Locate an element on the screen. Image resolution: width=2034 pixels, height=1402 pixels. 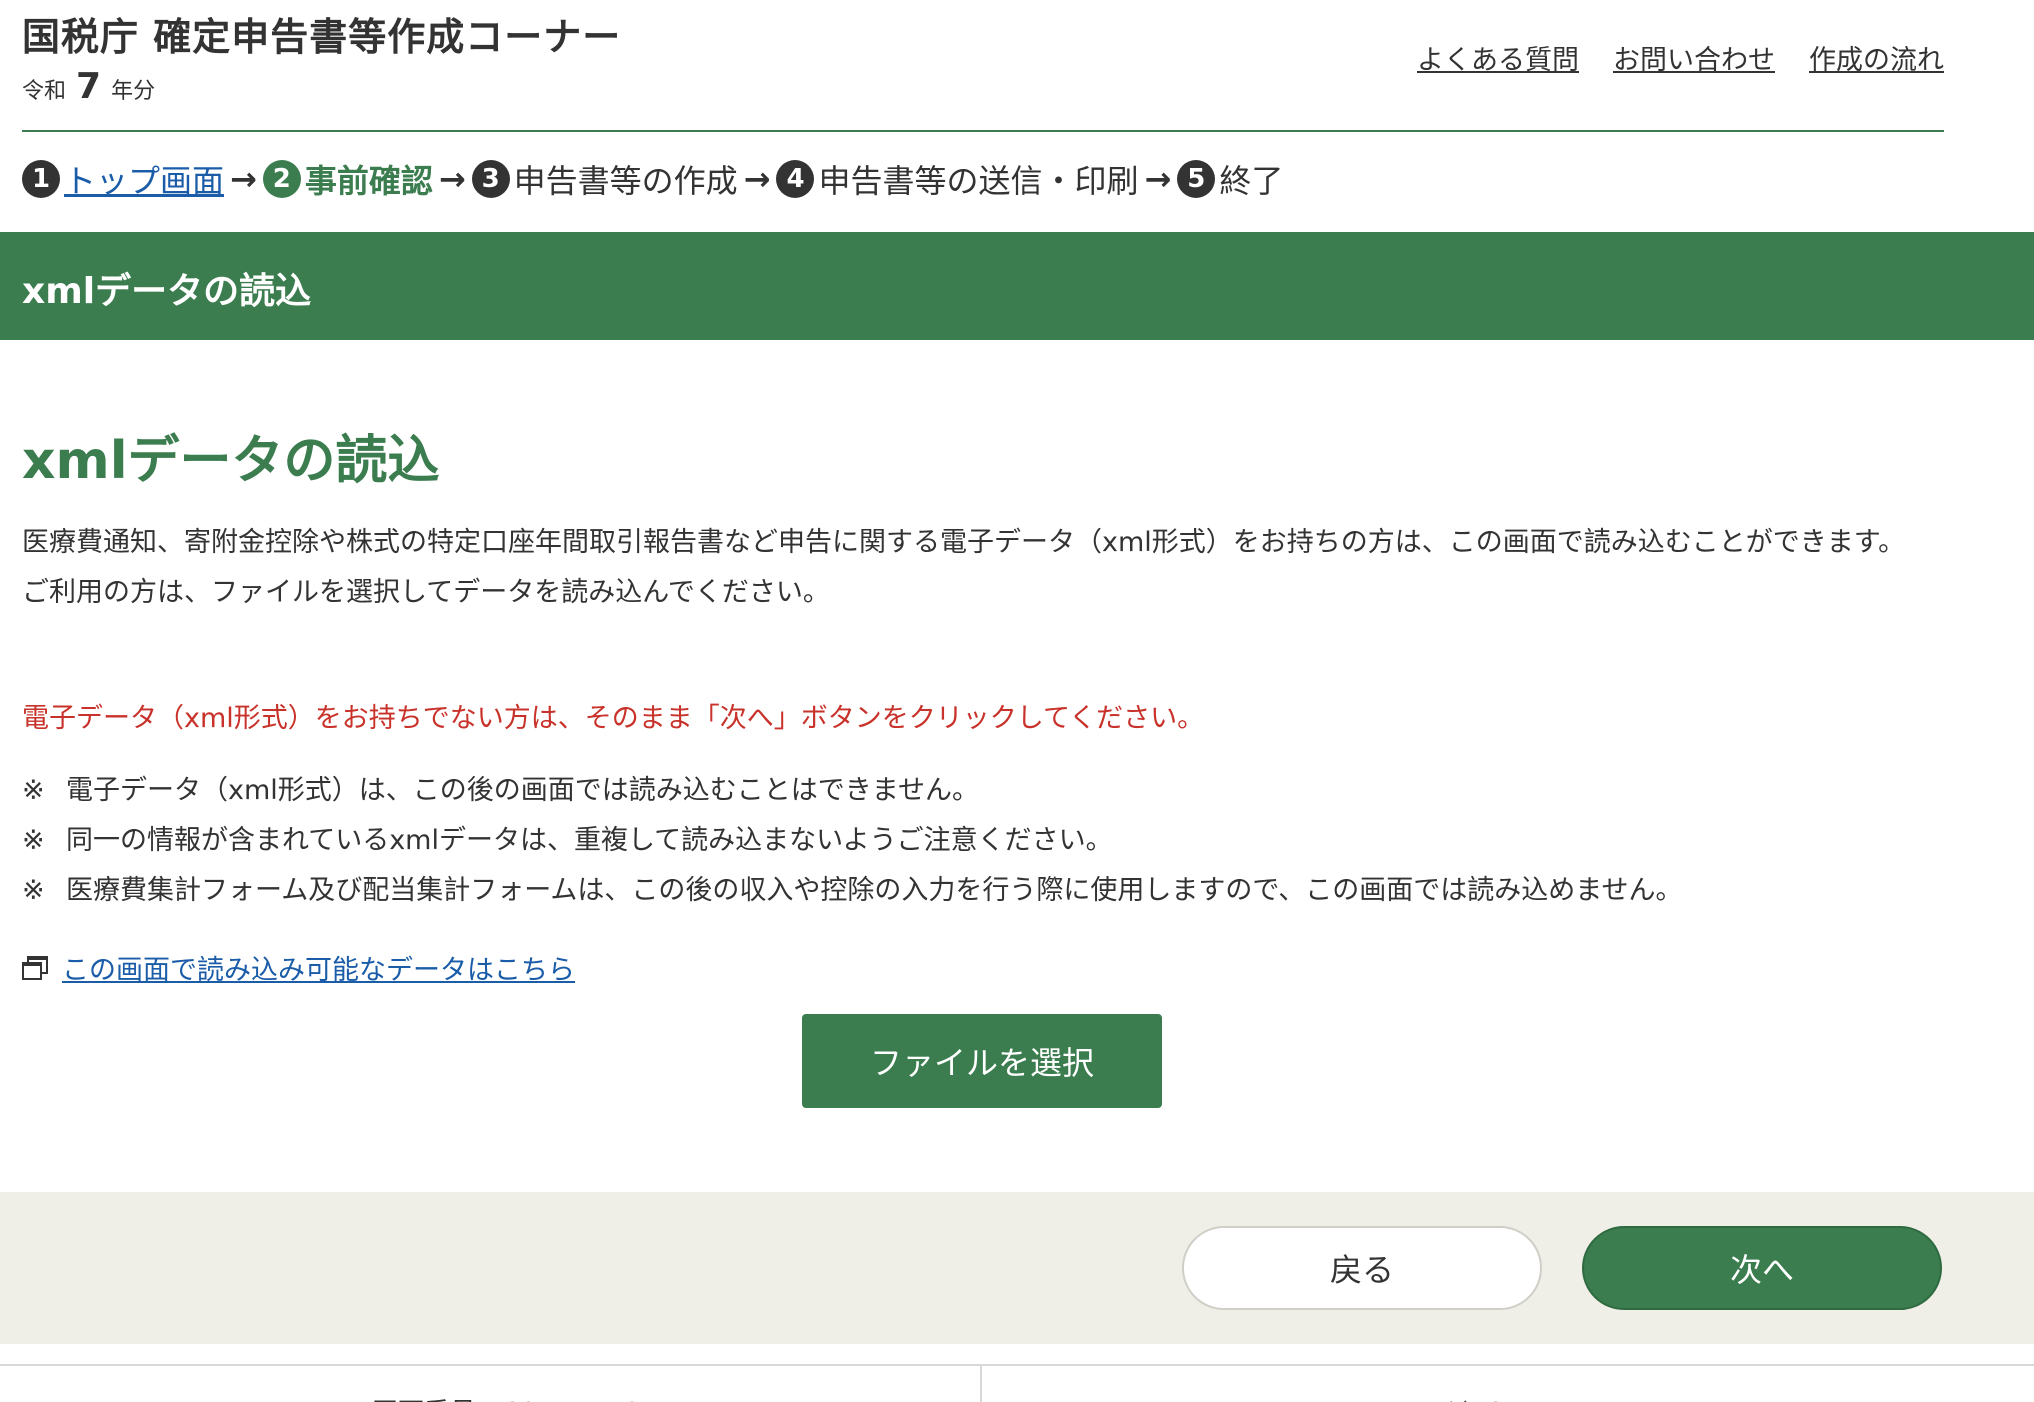
era-label: 令和 is located at coordinates (44, 91).